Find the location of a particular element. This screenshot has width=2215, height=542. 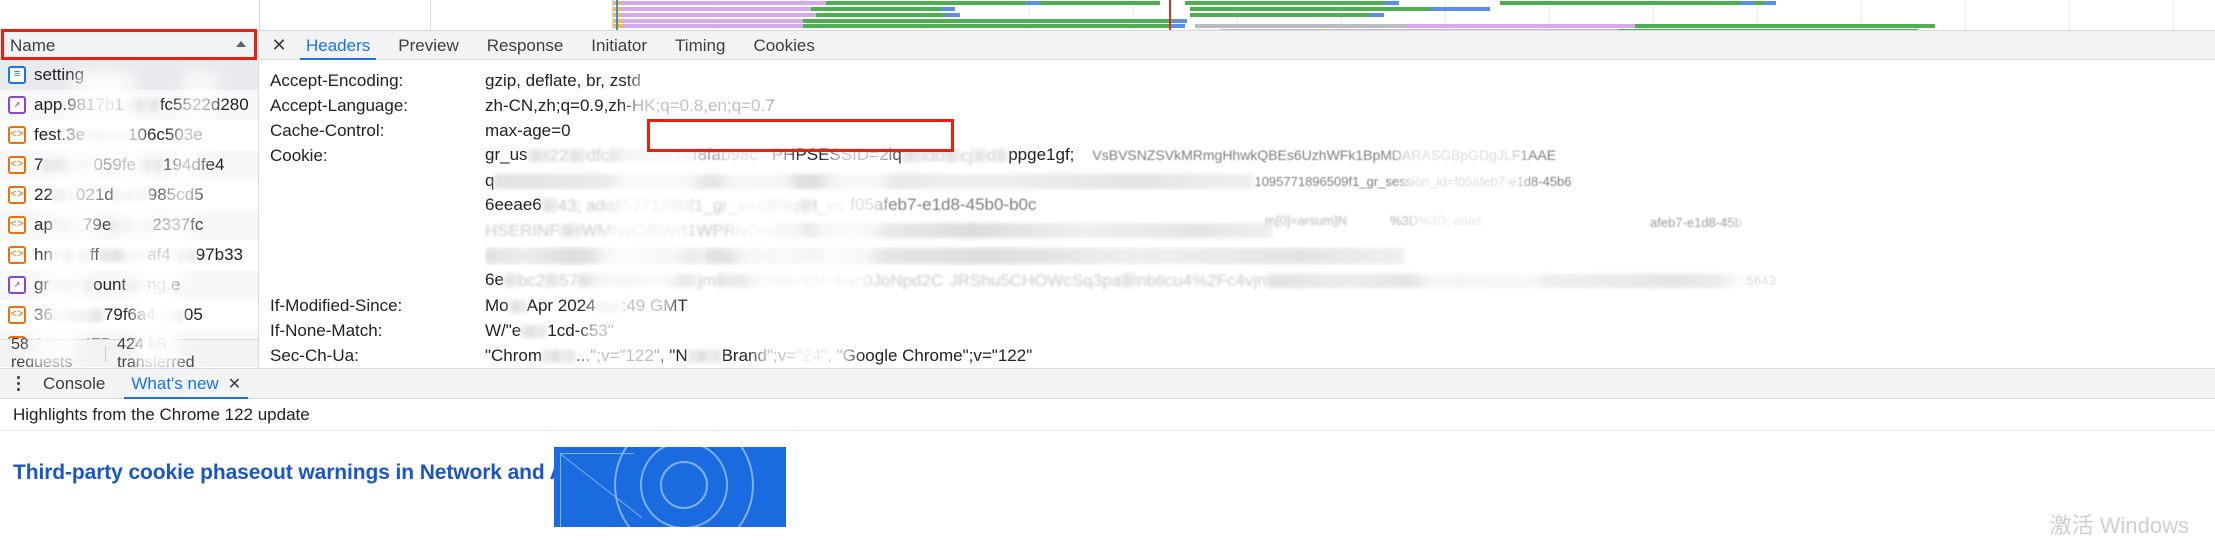

cookie-tail-right: %3D%3D; adas is located at coordinates (1436, 220).